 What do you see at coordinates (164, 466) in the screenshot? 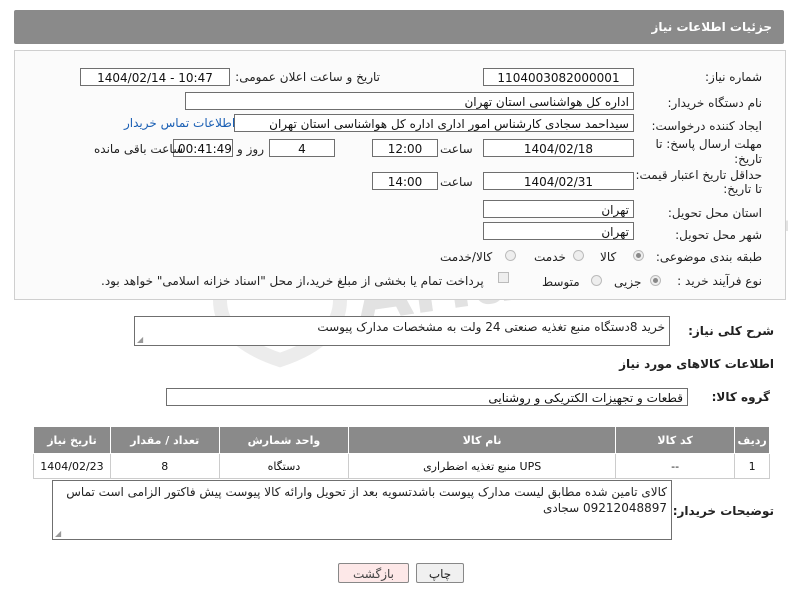
I see `cell-quantity: 8` at bounding box center [164, 466].